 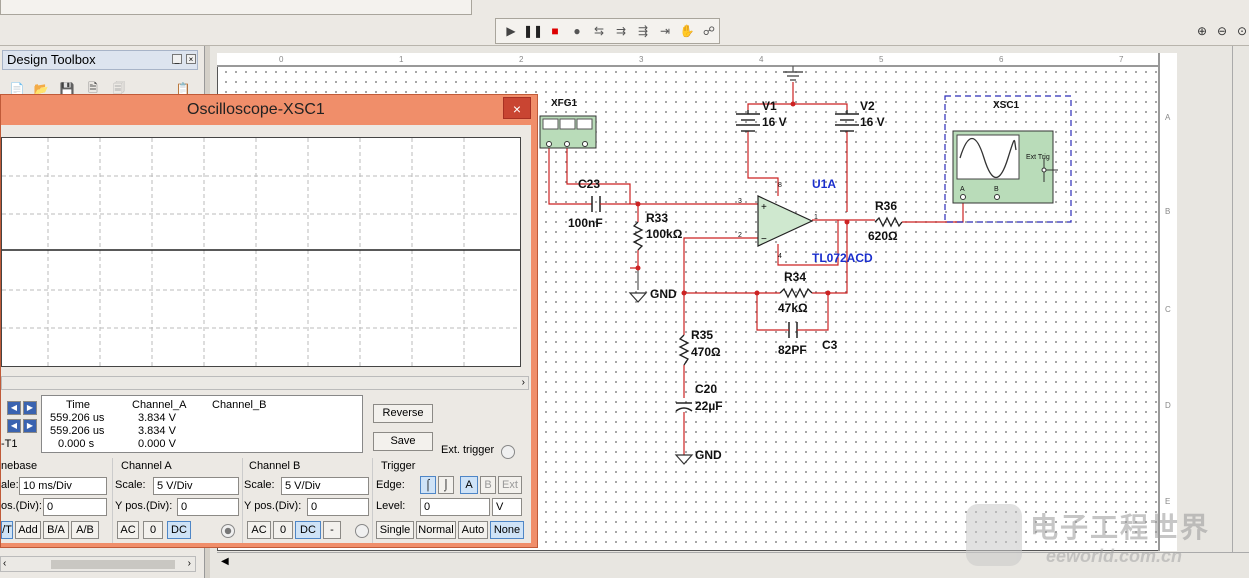 What do you see at coordinates (962, 189) in the screenshot?
I see `label-xsc-a: A` at bounding box center [962, 189].